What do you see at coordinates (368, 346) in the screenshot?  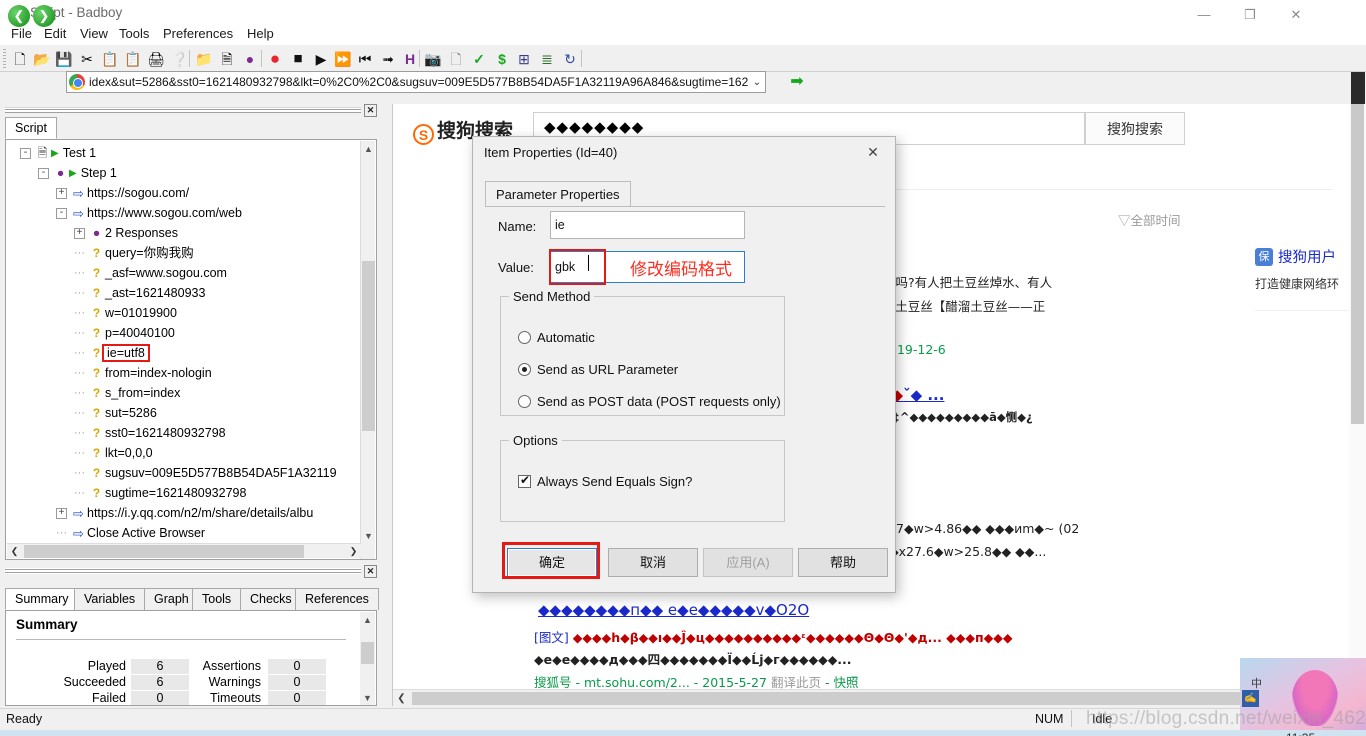 I see `tree-scroll-thumb` at bounding box center [368, 346].